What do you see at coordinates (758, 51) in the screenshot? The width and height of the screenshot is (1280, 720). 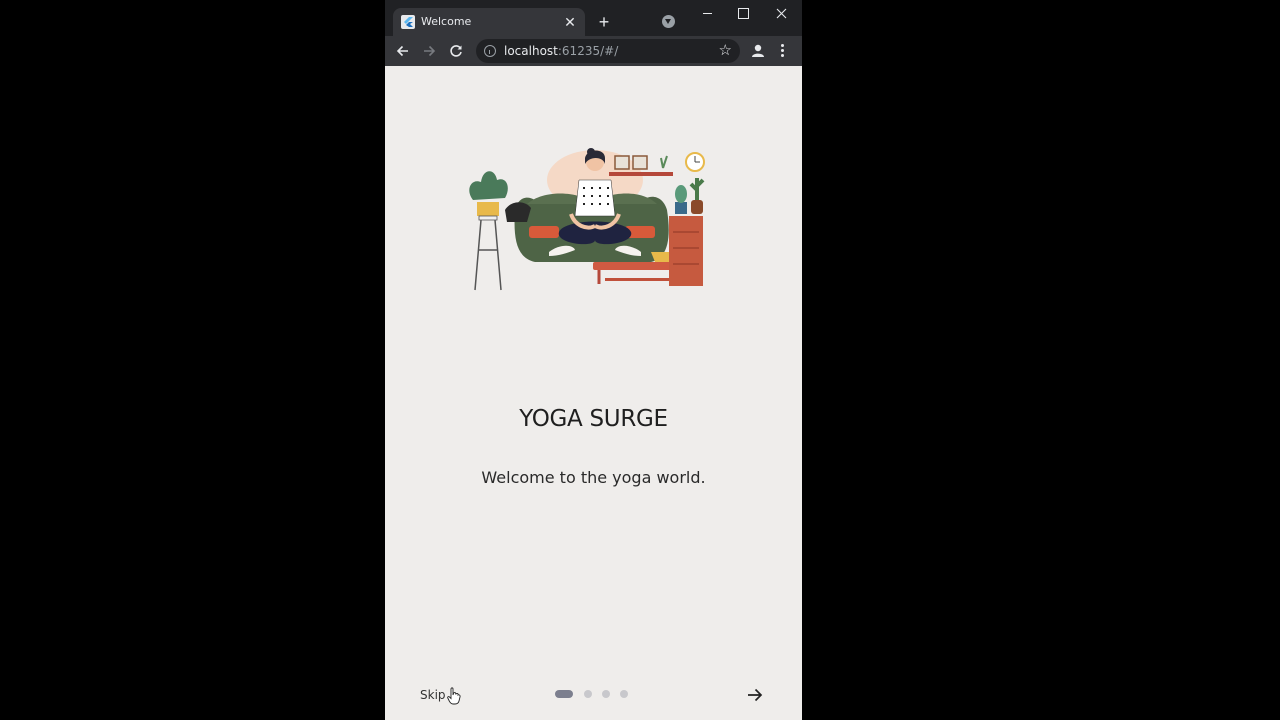 I see `profile-icon` at bounding box center [758, 51].